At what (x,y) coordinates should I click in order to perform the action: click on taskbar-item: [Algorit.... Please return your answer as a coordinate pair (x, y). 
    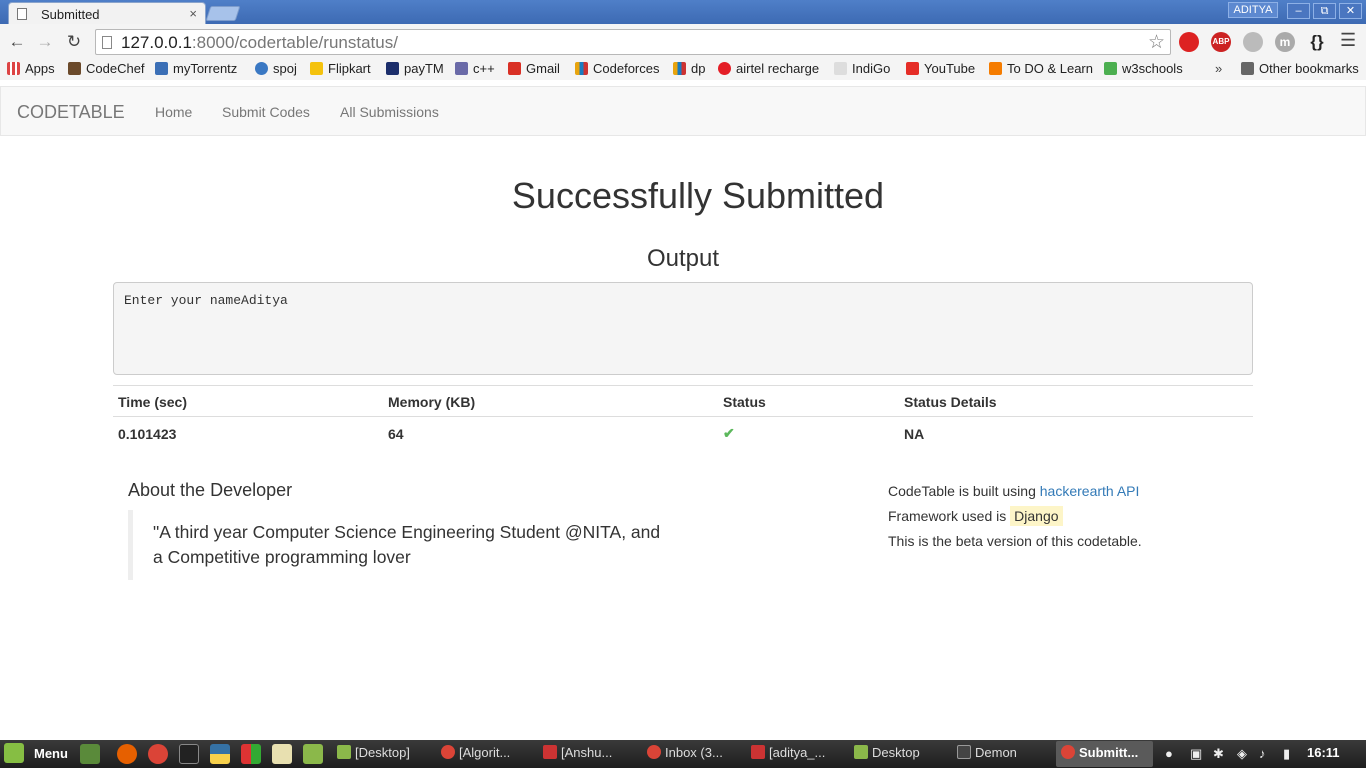
    Looking at the image, I should click on (475, 752).